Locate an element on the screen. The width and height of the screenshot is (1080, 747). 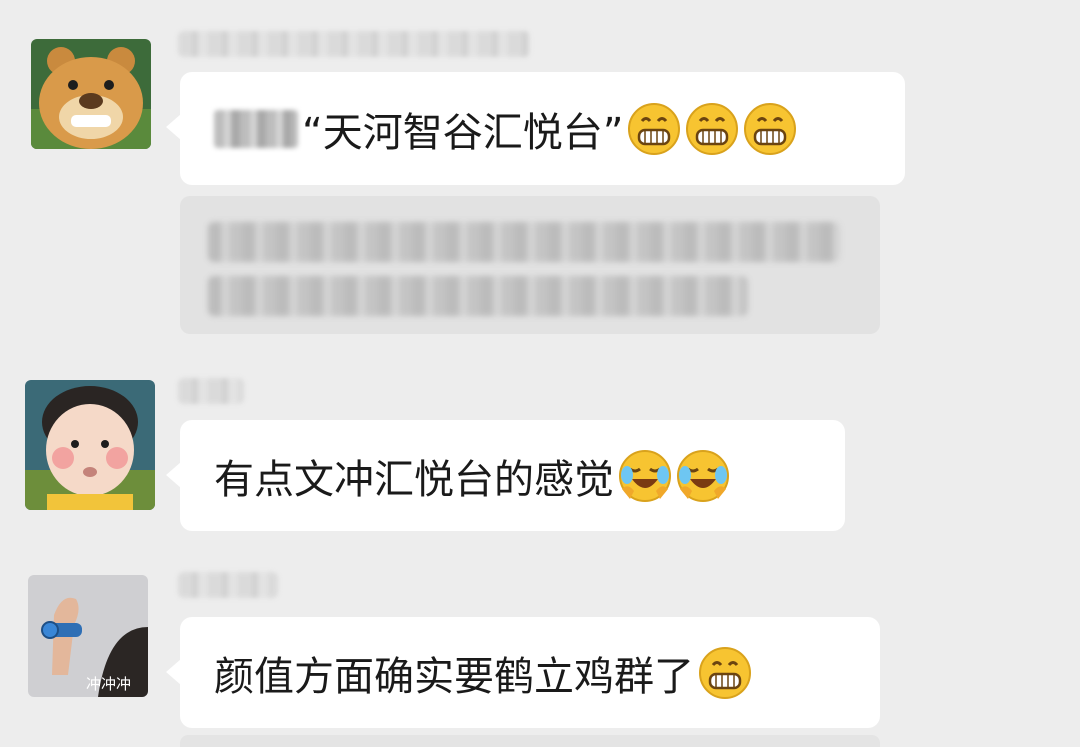
avatar: 冲冲冲 is located at coordinates (88, 636).